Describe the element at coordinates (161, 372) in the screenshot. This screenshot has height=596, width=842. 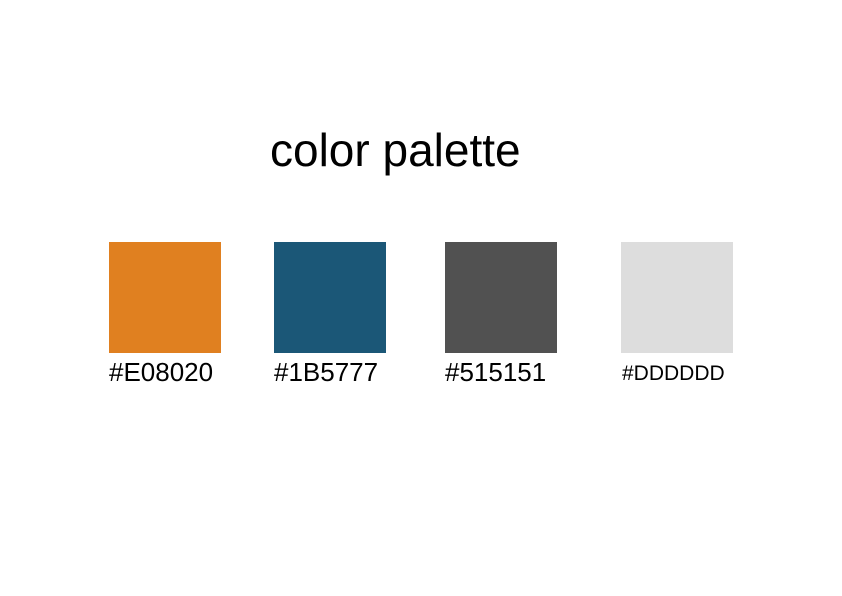
I see `color-label-1: #E08020` at that location.